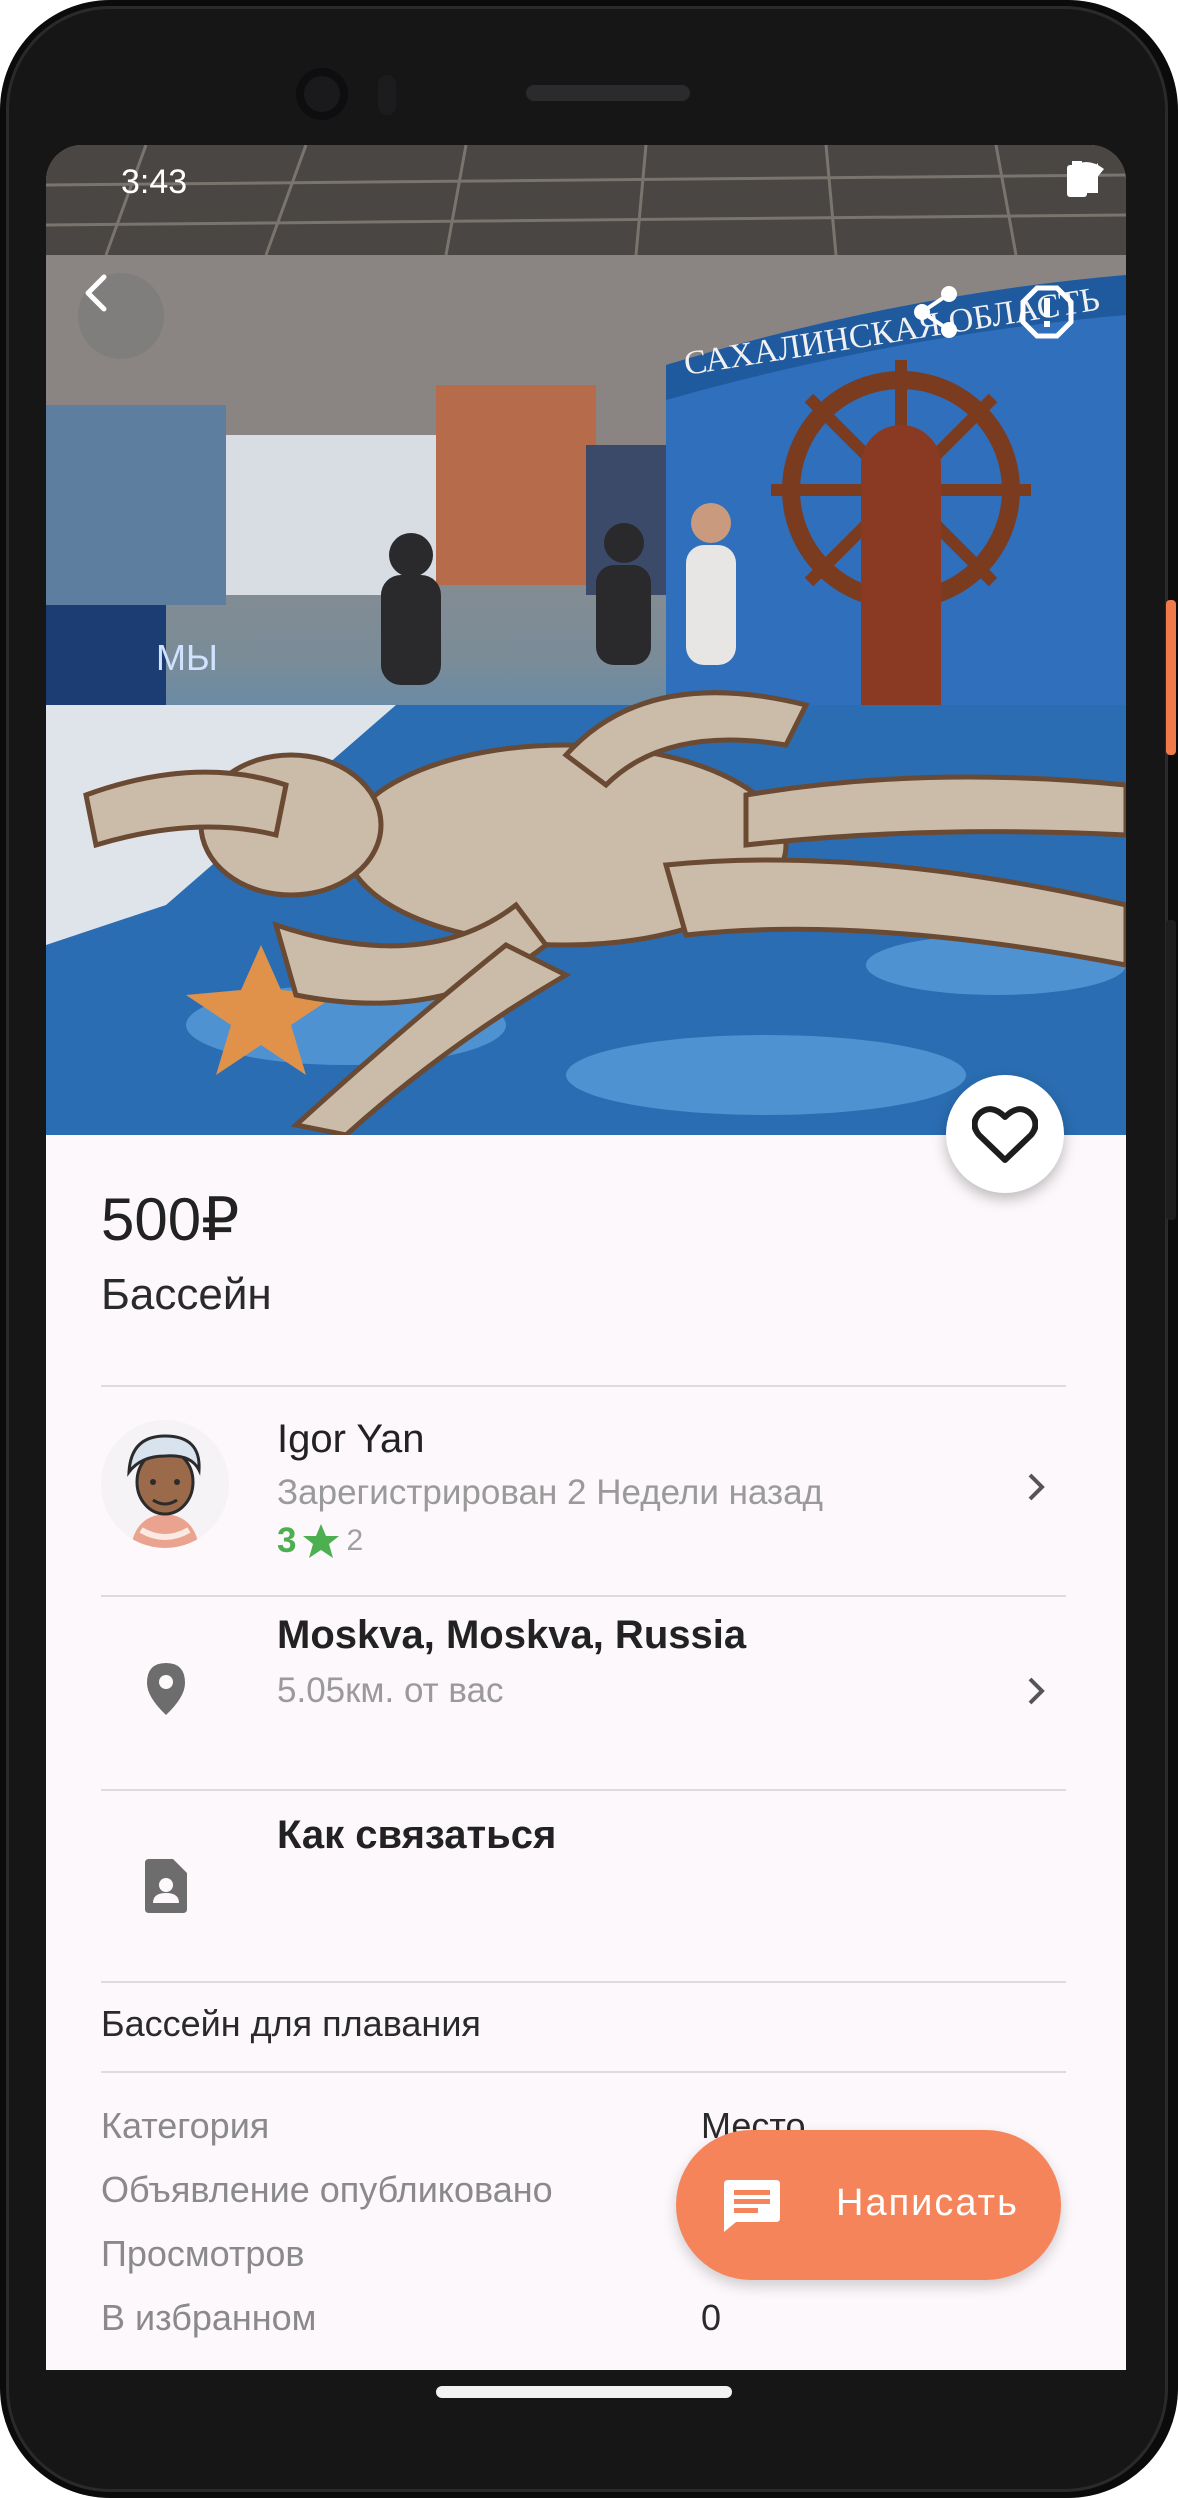 The width and height of the screenshot is (1178, 2498). I want to click on back-button, so click(121, 316).